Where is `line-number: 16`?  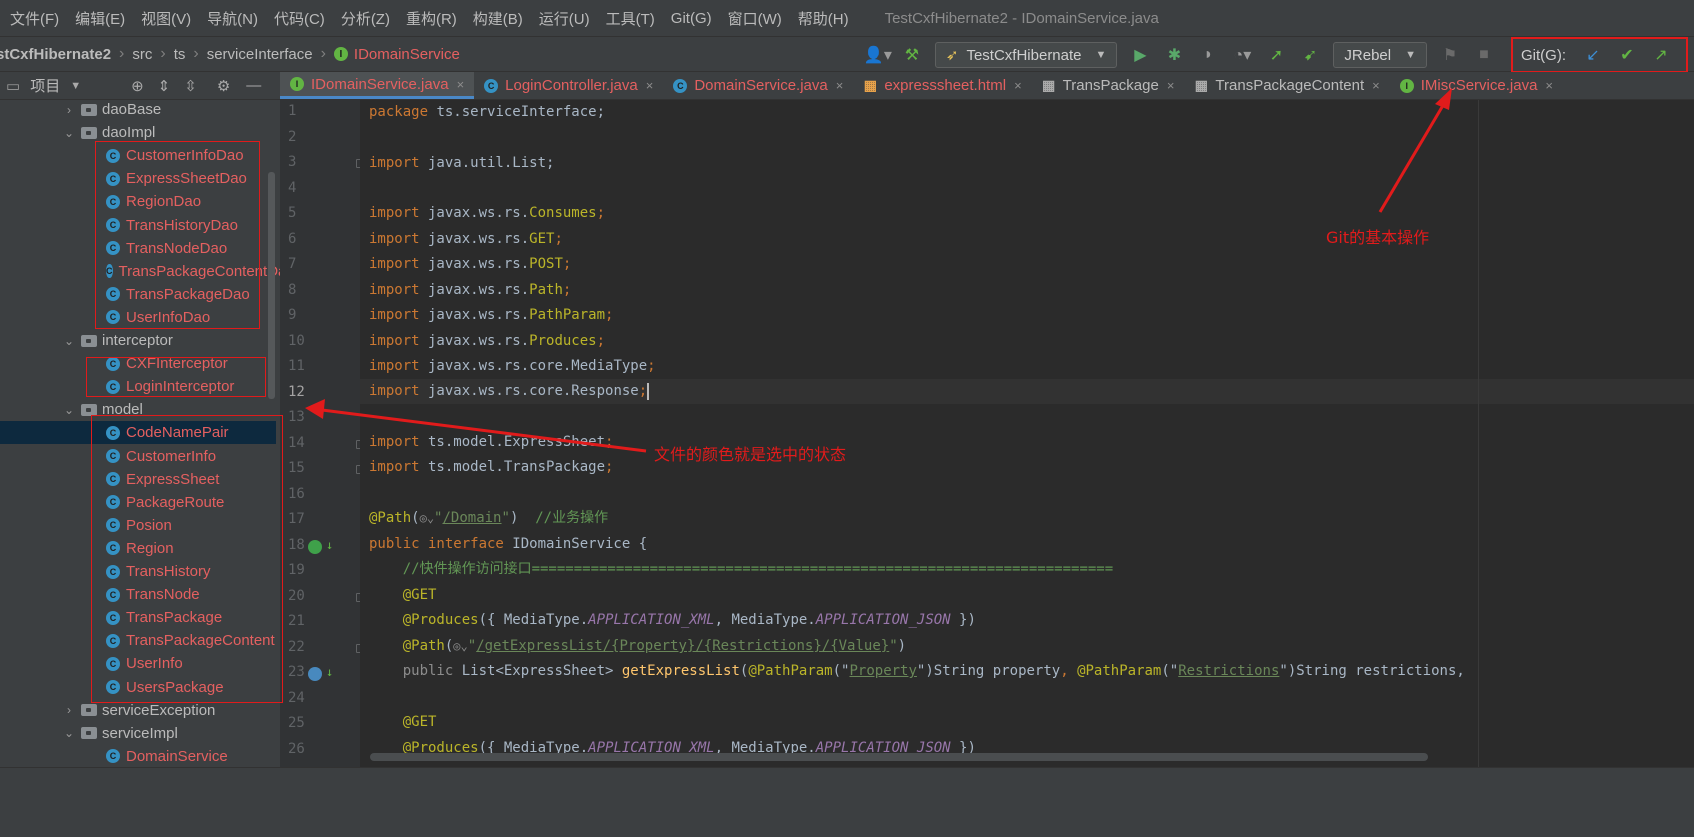
line-number: 16 is located at coordinates (296, 493).